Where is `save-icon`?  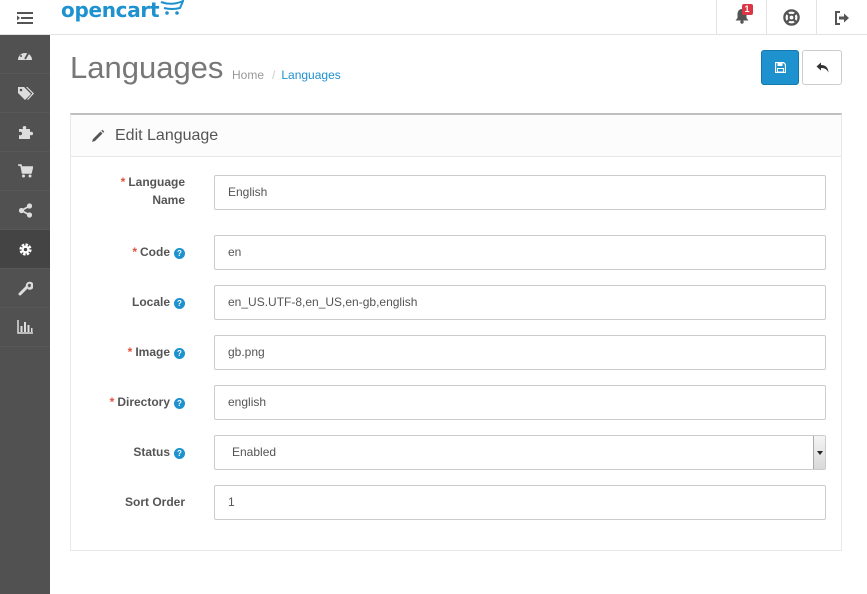
save-icon is located at coordinates (780, 67).